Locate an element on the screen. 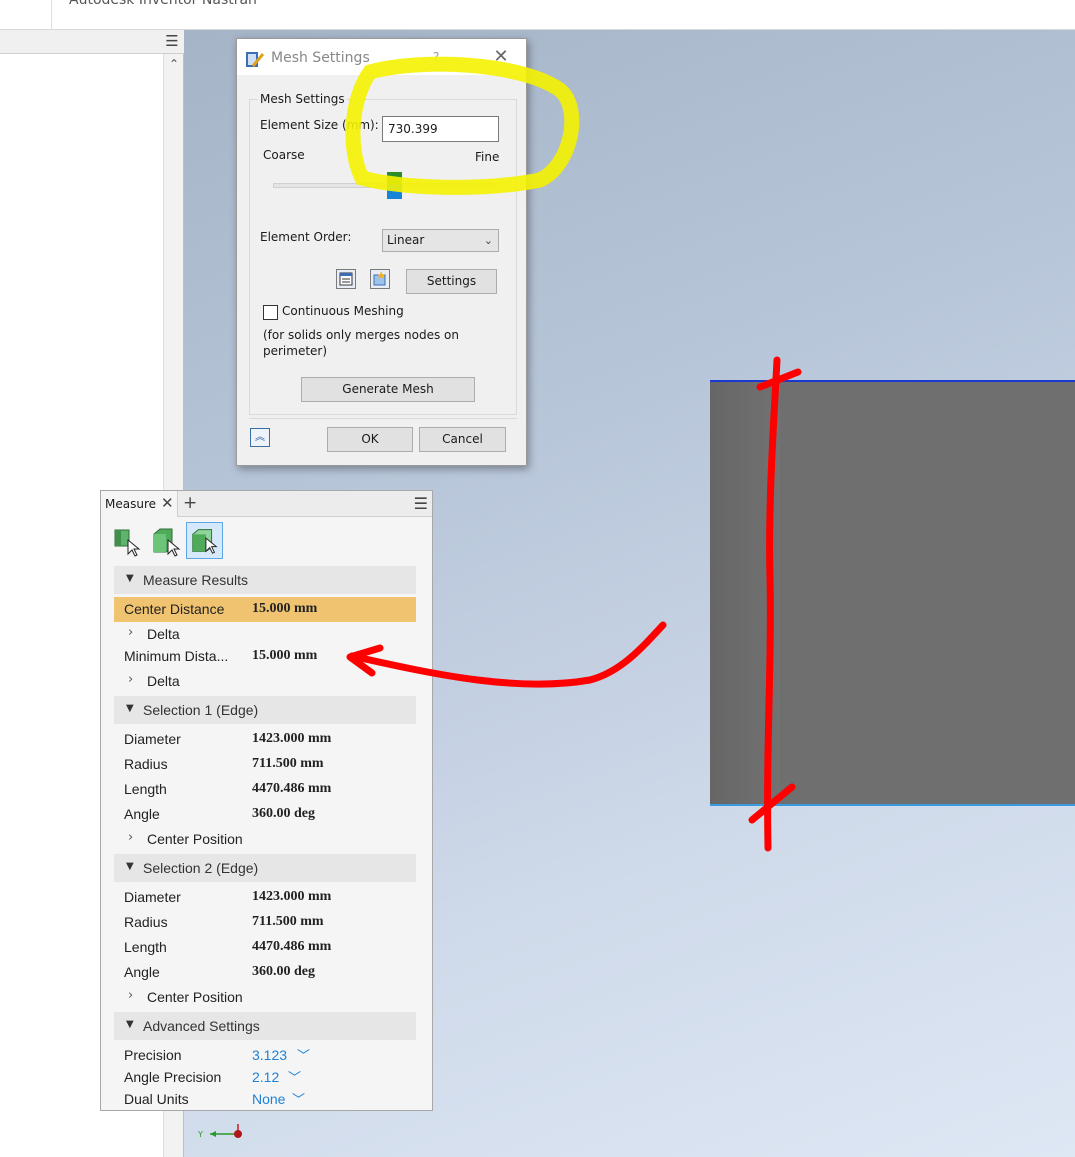 Image resolution: width=1075 pixels, height=1157 pixels. element-order-value: Linear is located at coordinates (406, 240).